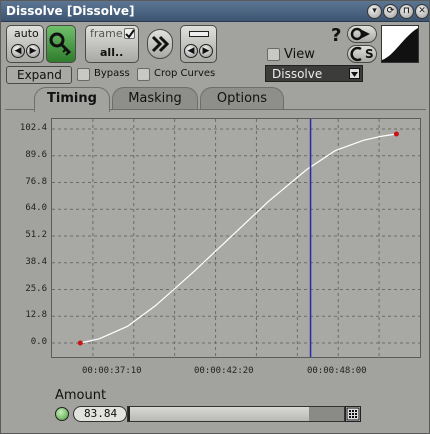 The width and height of the screenshot is (430, 434). What do you see at coordinates (191, 51) in the screenshot?
I see `step-back-button: ◀` at bounding box center [191, 51].